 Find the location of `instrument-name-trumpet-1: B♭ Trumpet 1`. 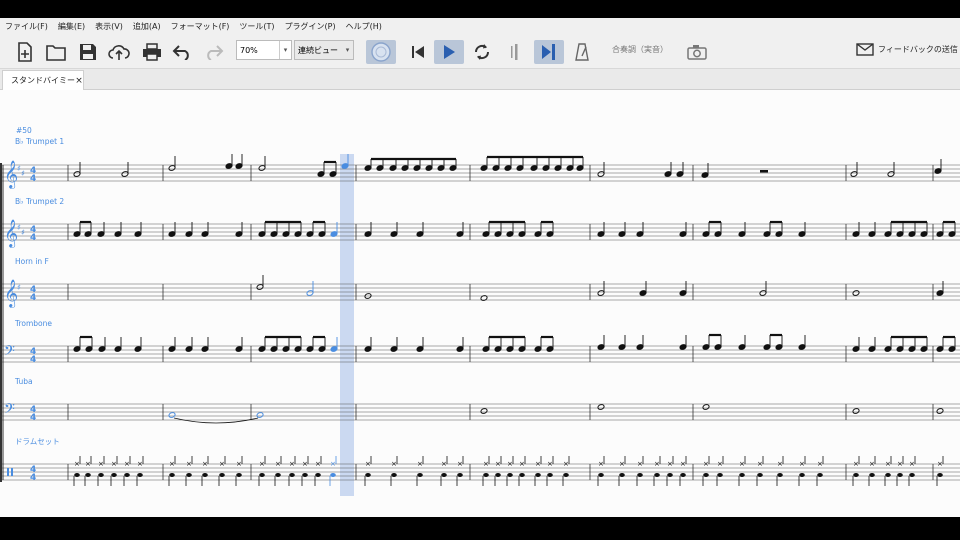

instrument-name-trumpet-1: B♭ Trumpet 1 is located at coordinates (39, 141).